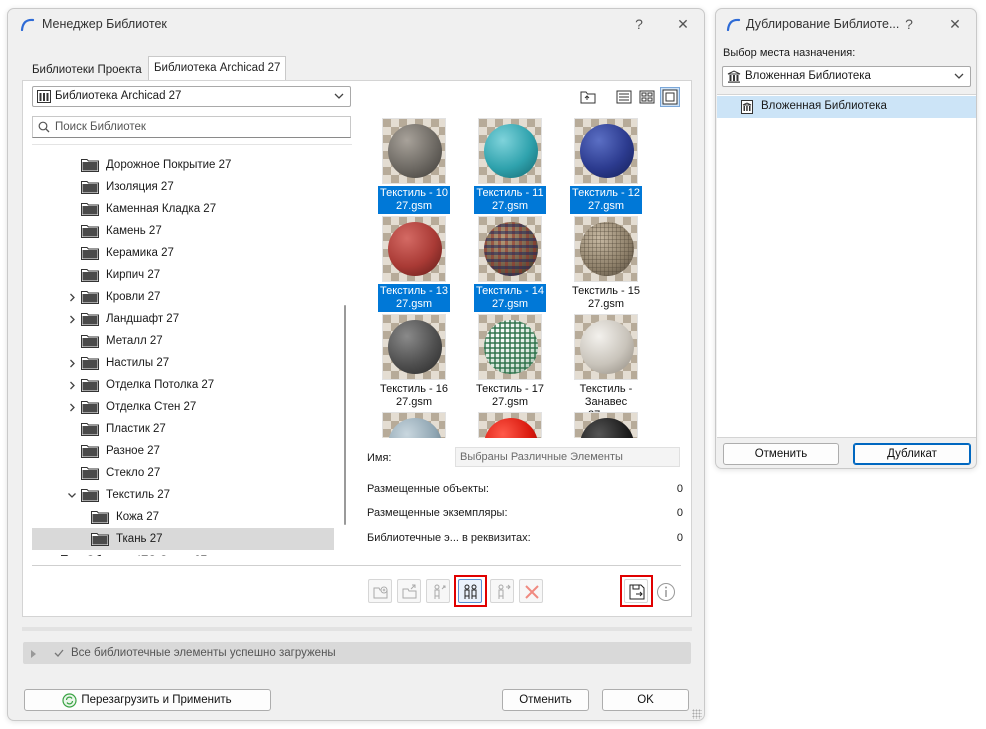 This screenshot has width=986, height=729. Describe the element at coordinates (183, 209) in the screenshot. I see `tree-item: Каменная Кладка 27` at that location.